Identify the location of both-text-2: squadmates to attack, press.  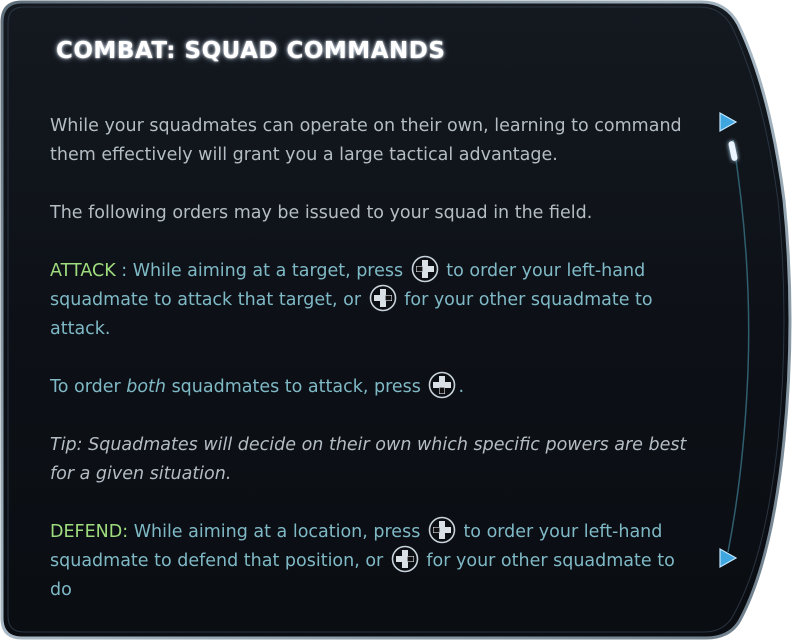
(296, 387).